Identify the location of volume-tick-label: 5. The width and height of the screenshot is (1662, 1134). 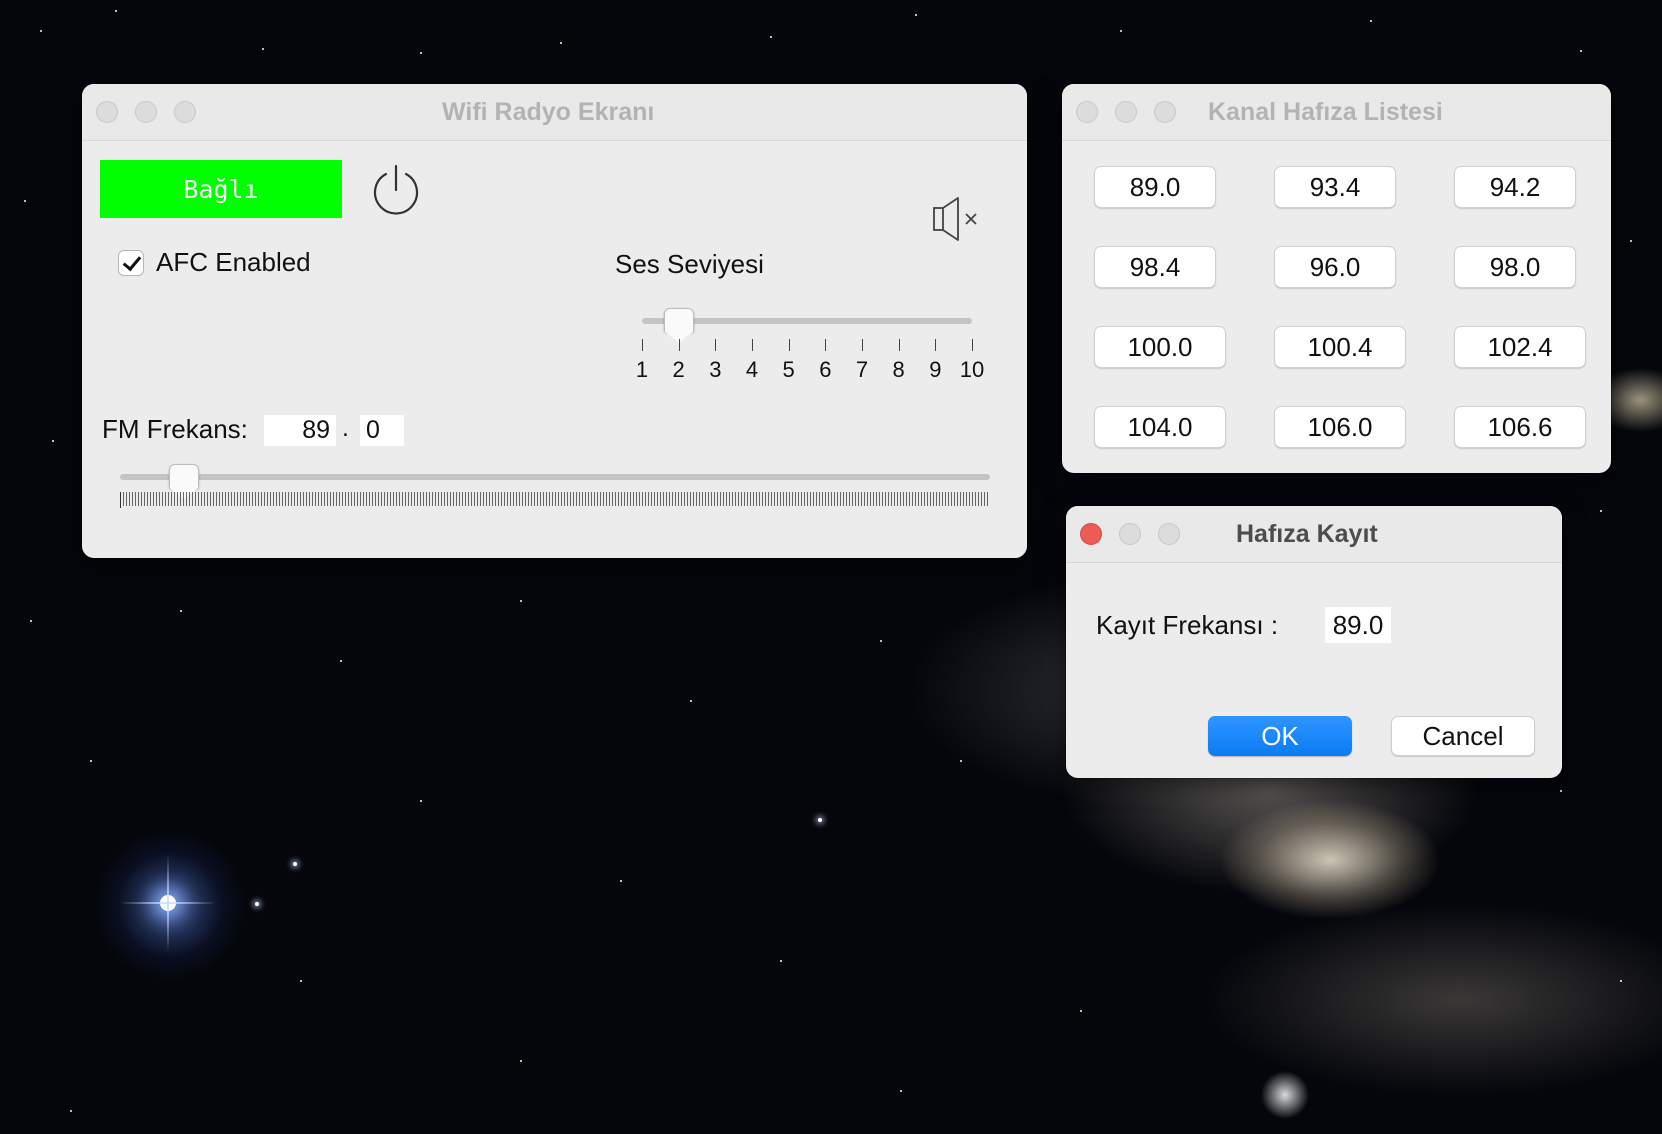
(788, 369).